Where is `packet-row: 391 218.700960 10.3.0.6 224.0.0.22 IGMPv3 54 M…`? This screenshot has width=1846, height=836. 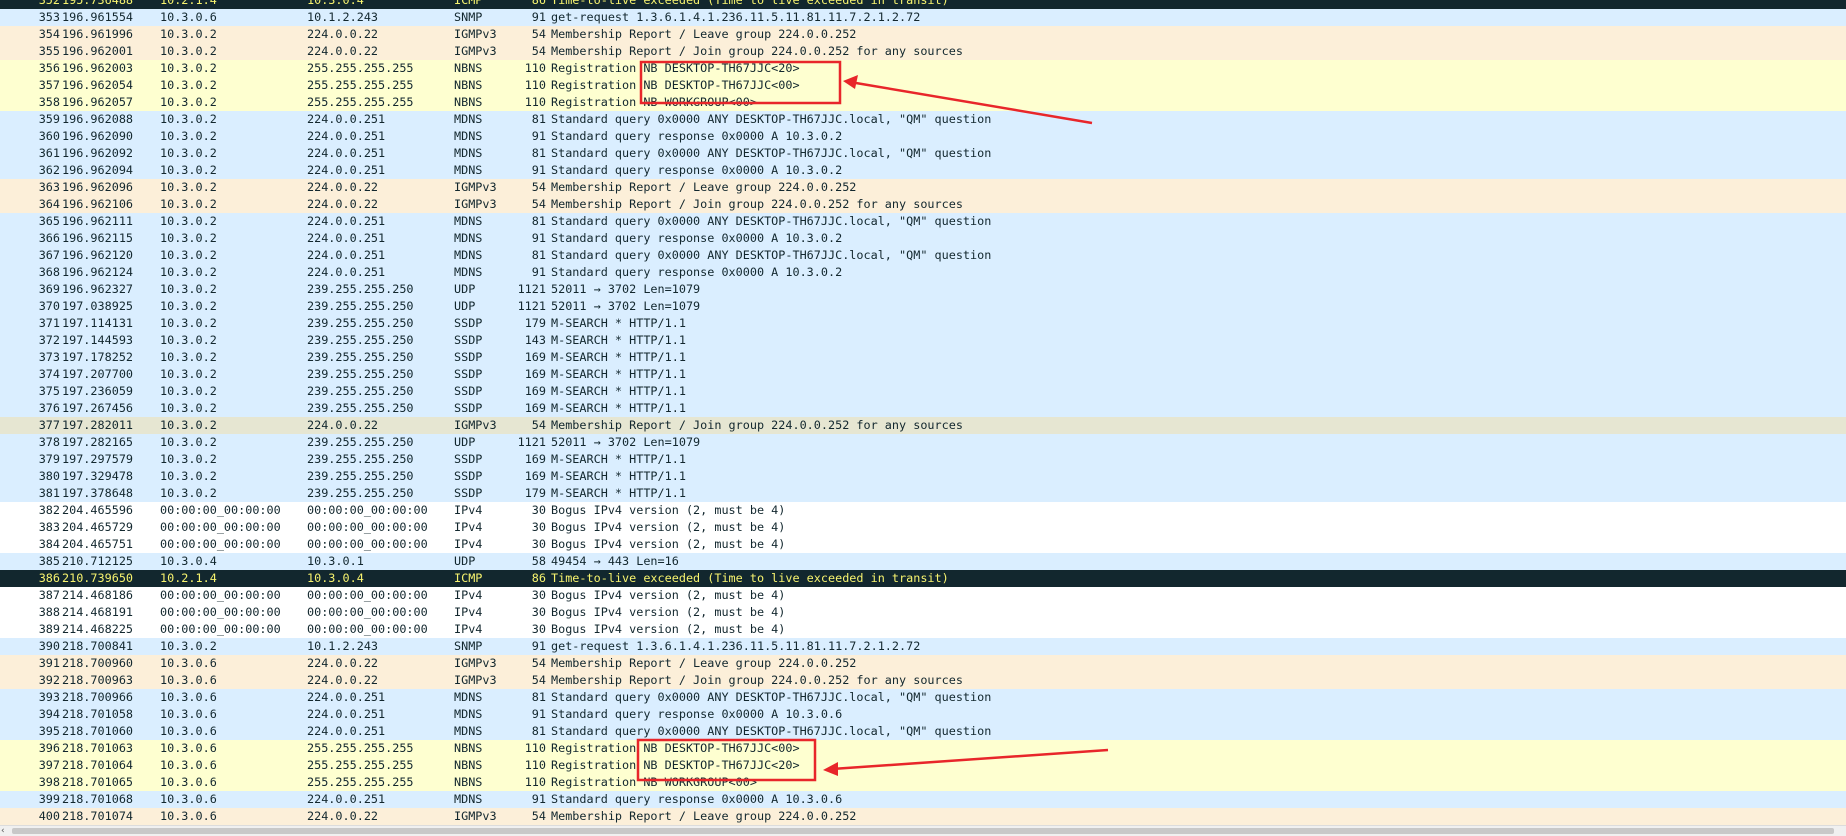 packet-row: 391 218.700960 10.3.0.6 224.0.0.22 IGMPv3 54 M… is located at coordinates (923, 663).